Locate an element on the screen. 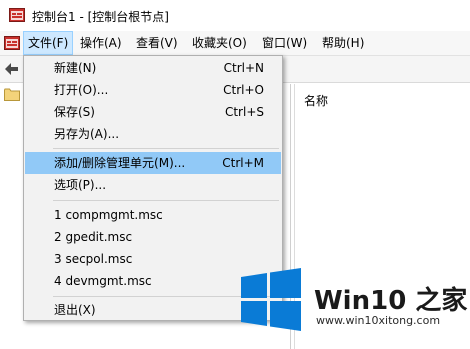 The height and width of the screenshot is (349, 470). menu-item-label: 保存(S) is located at coordinates (74, 112).